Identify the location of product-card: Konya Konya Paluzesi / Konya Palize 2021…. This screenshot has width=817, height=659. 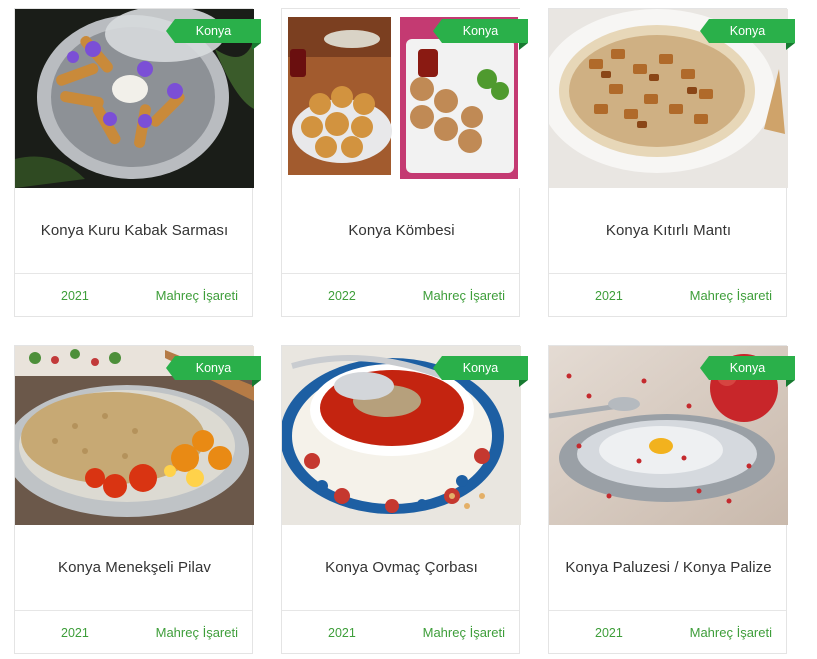
(671, 500).